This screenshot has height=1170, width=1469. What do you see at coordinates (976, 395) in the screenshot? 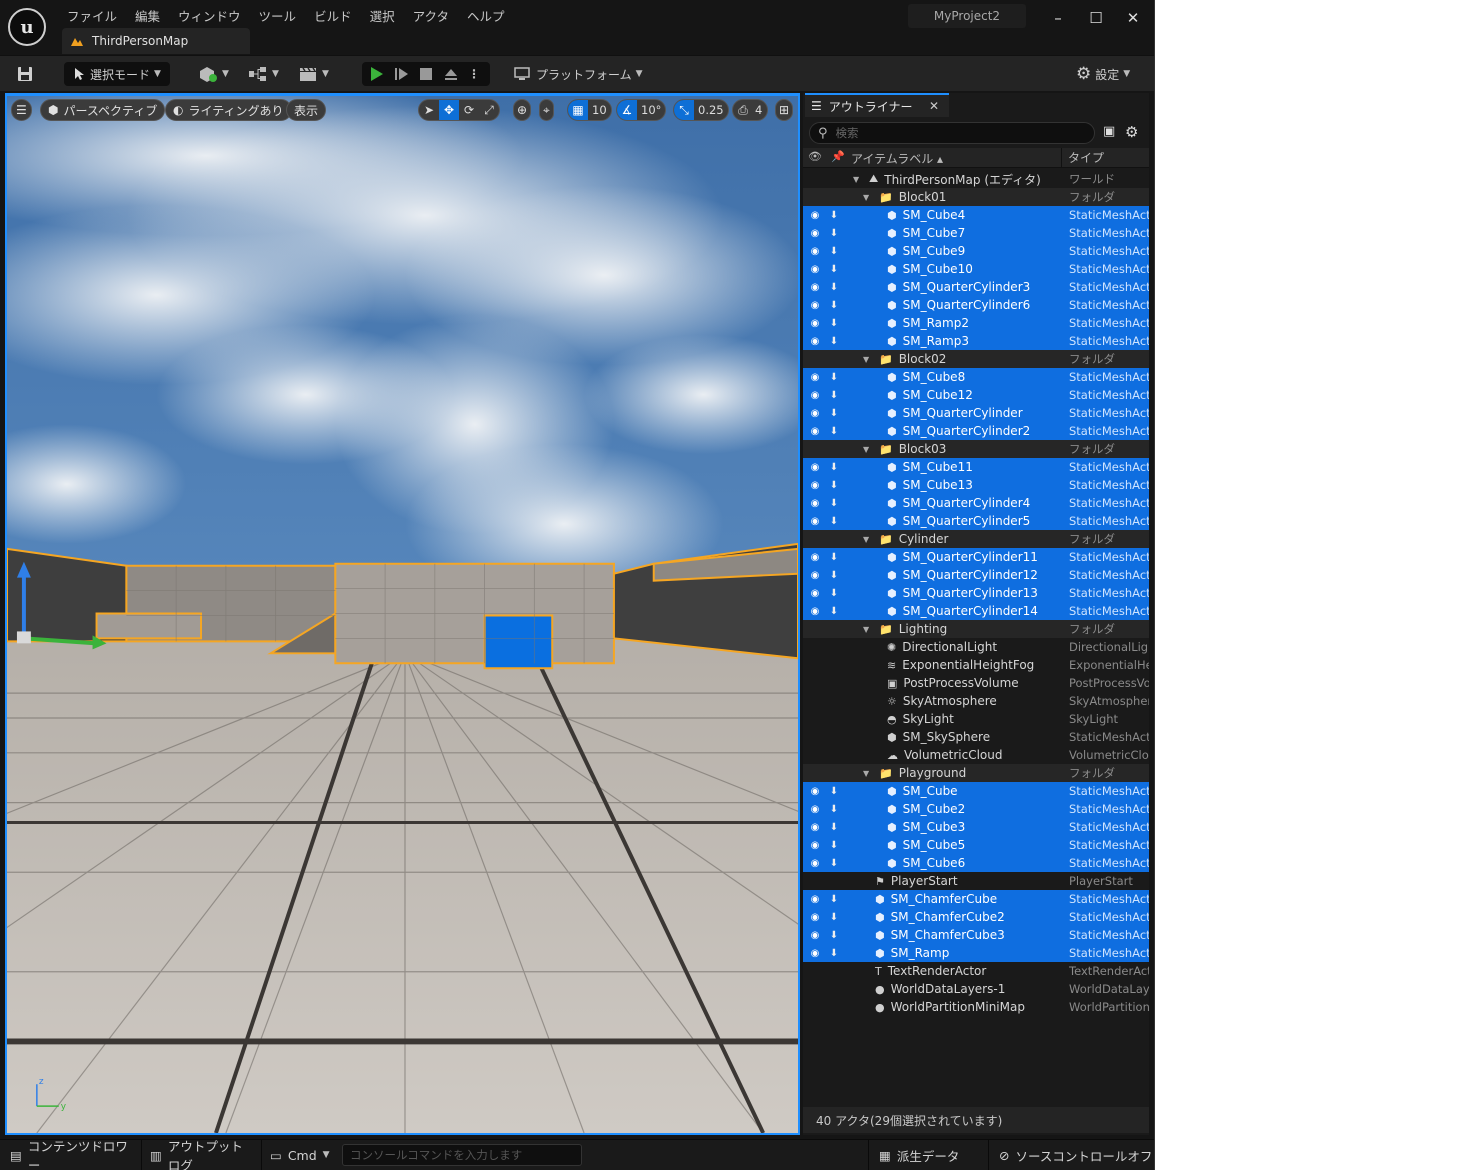
I see `outliner-row: ◉ ⬇ ⬢ SM_Cube12 StaticMeshActor` at bounding box center [976, 395].